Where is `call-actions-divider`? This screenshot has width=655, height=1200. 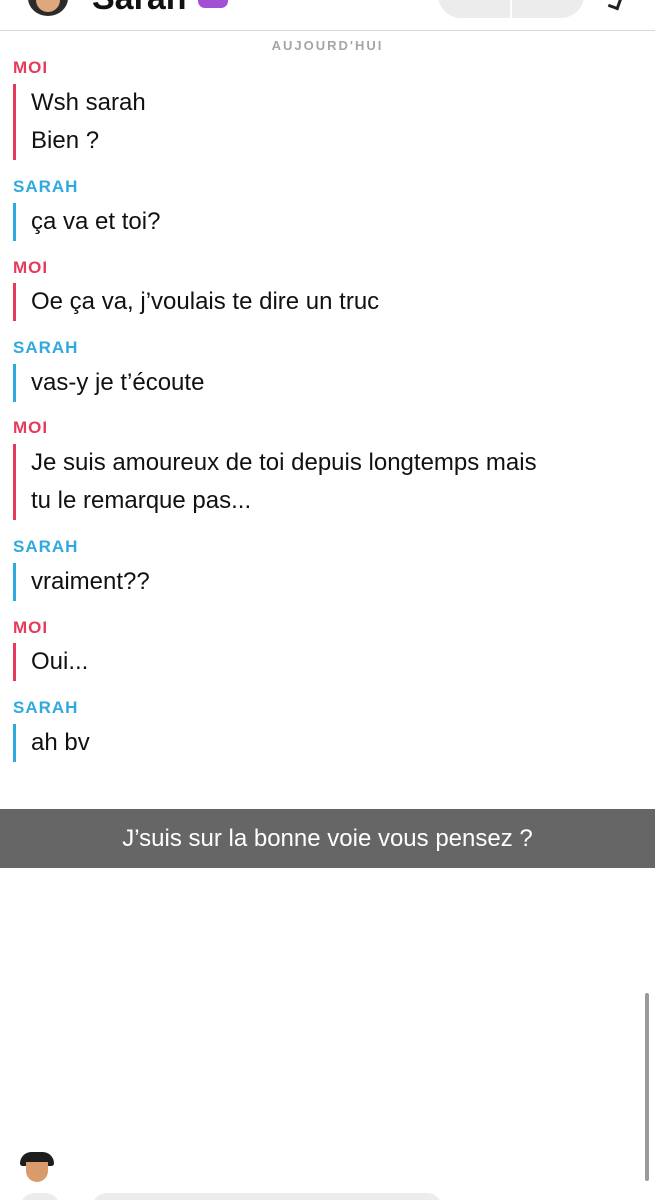
call-actions-divider is located at coordinates (511, 9).